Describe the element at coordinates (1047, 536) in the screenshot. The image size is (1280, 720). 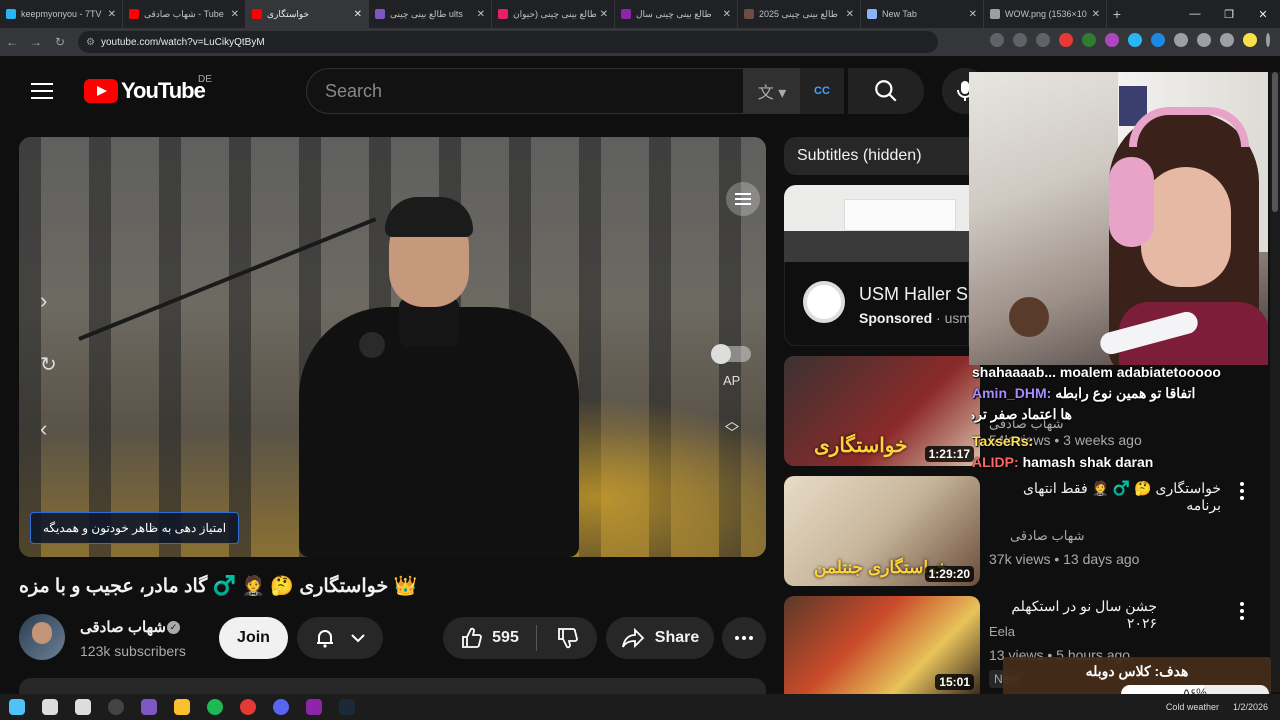
I see `video-channel: شهاب صادقی` at that location.